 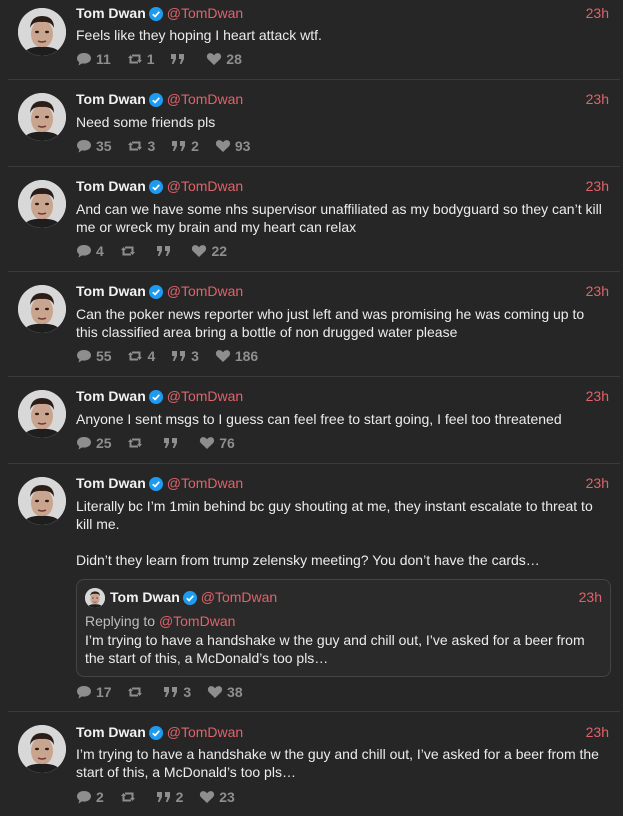 What do you see at coordinates (227, 443) in the screenshot?
I see `like-count: 76` at bounding box center [227, 443].